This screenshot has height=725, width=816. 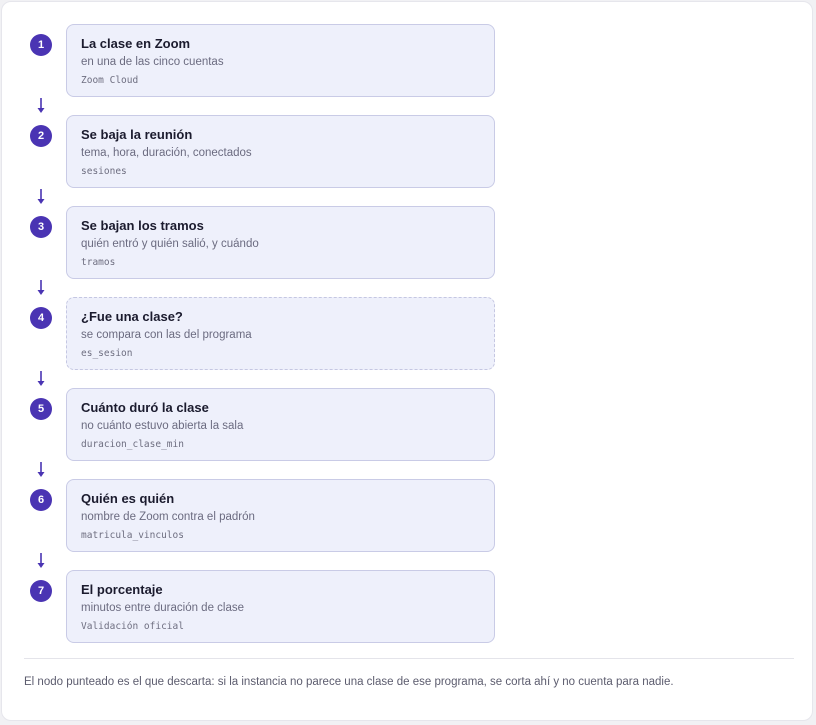 What do you see at coordinates (41, 409) in the screenshot?
I see `step-number-badge: 5` at bounding box center [41, 409].